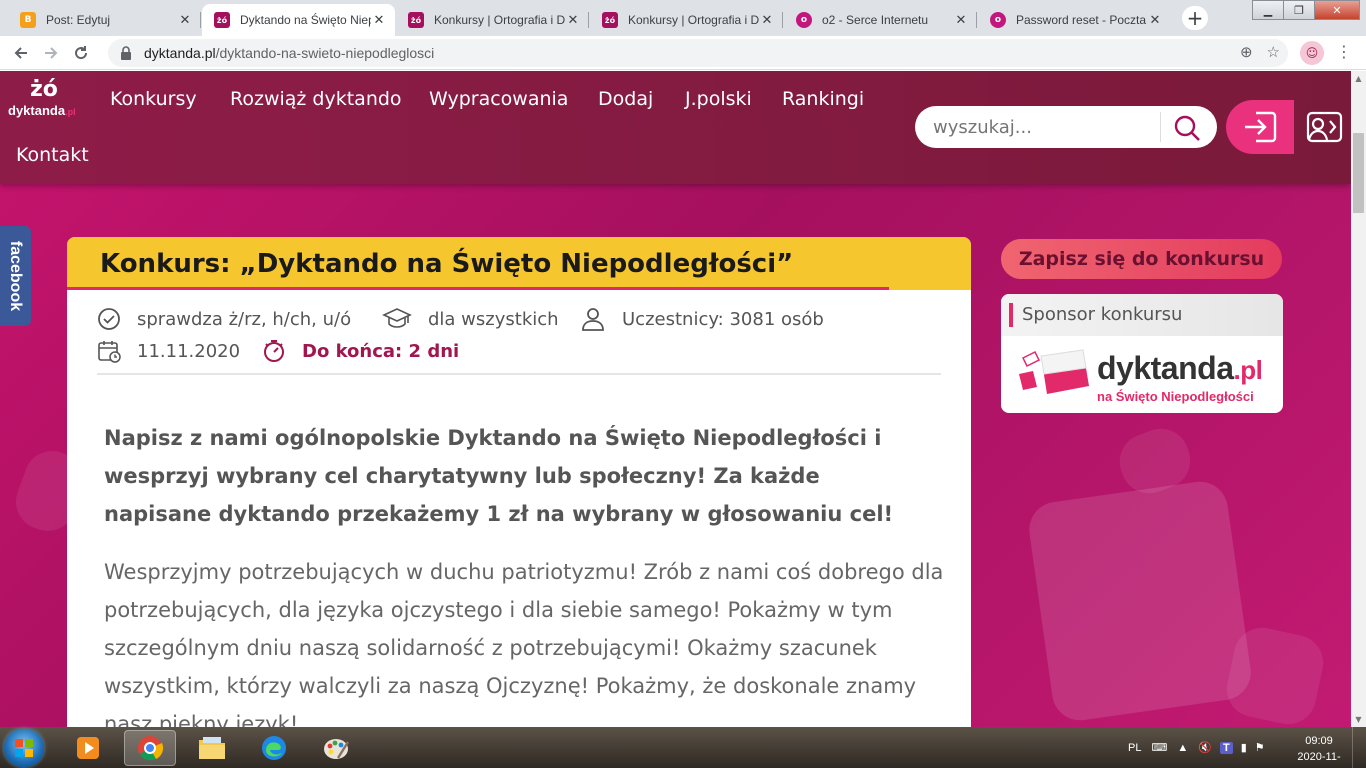 The height and width of the screenshot is (768, 1366). Describe the element at coordinates (244, 319) in the screenshot. I see `checks-text: sprawdza ż/rz, h/ch, u/ó` at that location.